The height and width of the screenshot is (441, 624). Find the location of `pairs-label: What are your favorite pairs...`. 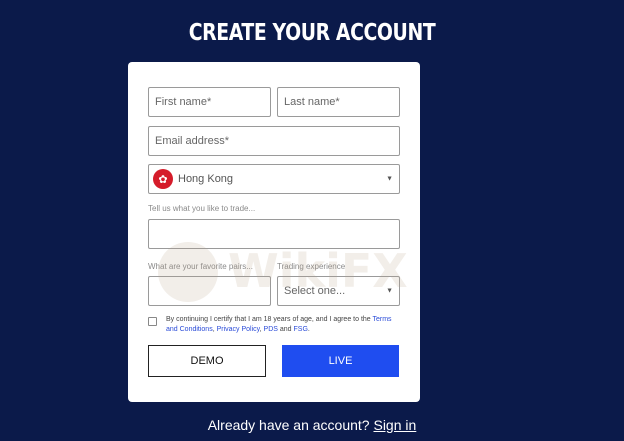

pairs-label: What are your favorite pairs... is located at coordinates (200, 266).